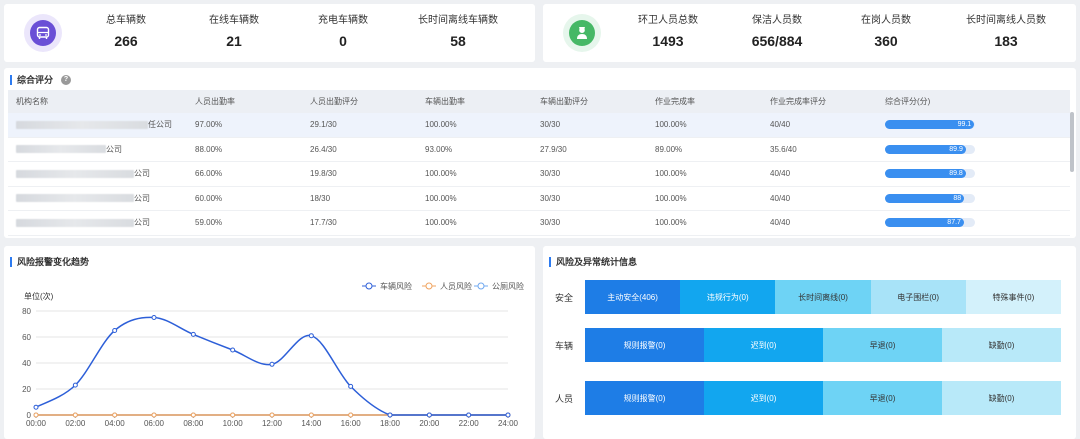 Image resolution: width=1080 pixels, height=439 pixels. What do you see at coordinates (539, 199) in the screenshot?
I see `table-row: 公司 60.00% 18/30 100.00% 30/30 100.00% 40/40 88` at bounding box center [539, 199].